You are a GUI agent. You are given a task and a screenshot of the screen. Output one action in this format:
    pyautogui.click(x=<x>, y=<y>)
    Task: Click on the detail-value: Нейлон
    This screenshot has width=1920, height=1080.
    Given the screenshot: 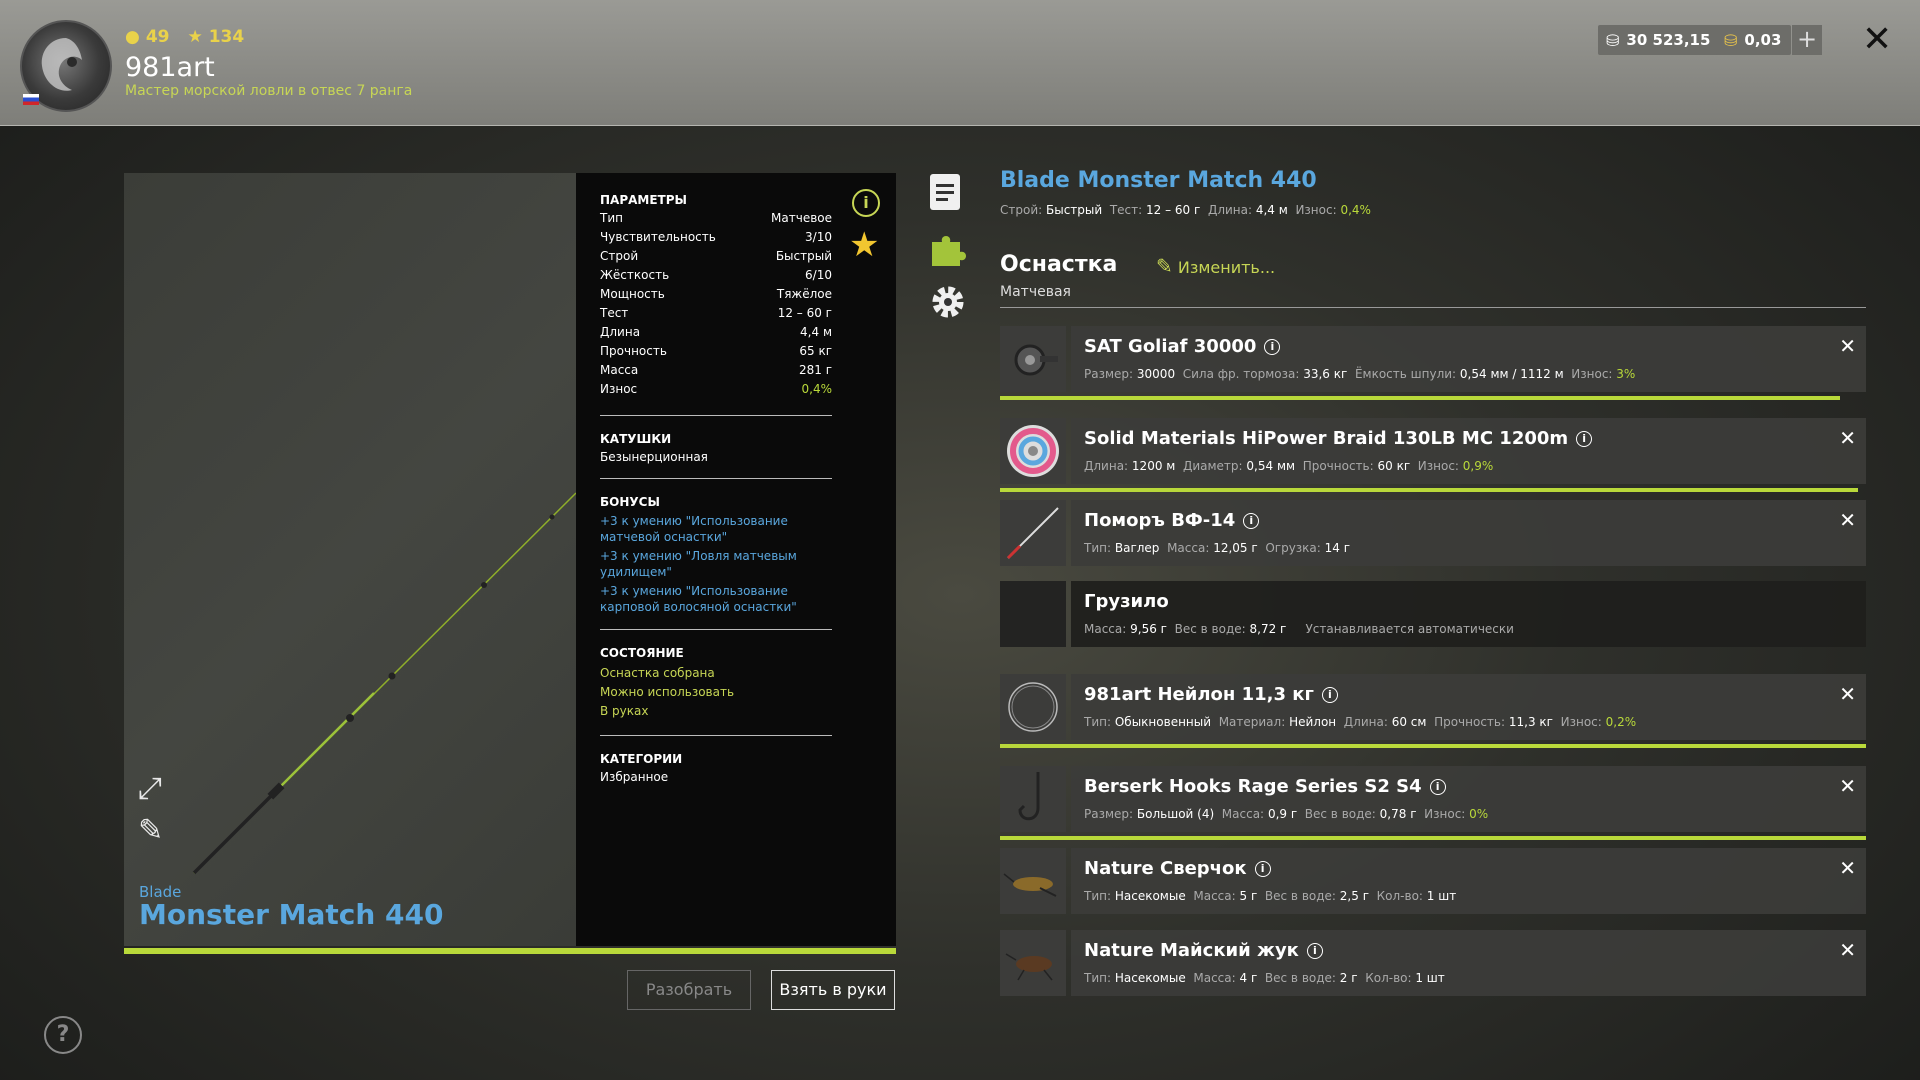 What is the action you would take?
    pyautogui.click(x=1313, y=722)
    